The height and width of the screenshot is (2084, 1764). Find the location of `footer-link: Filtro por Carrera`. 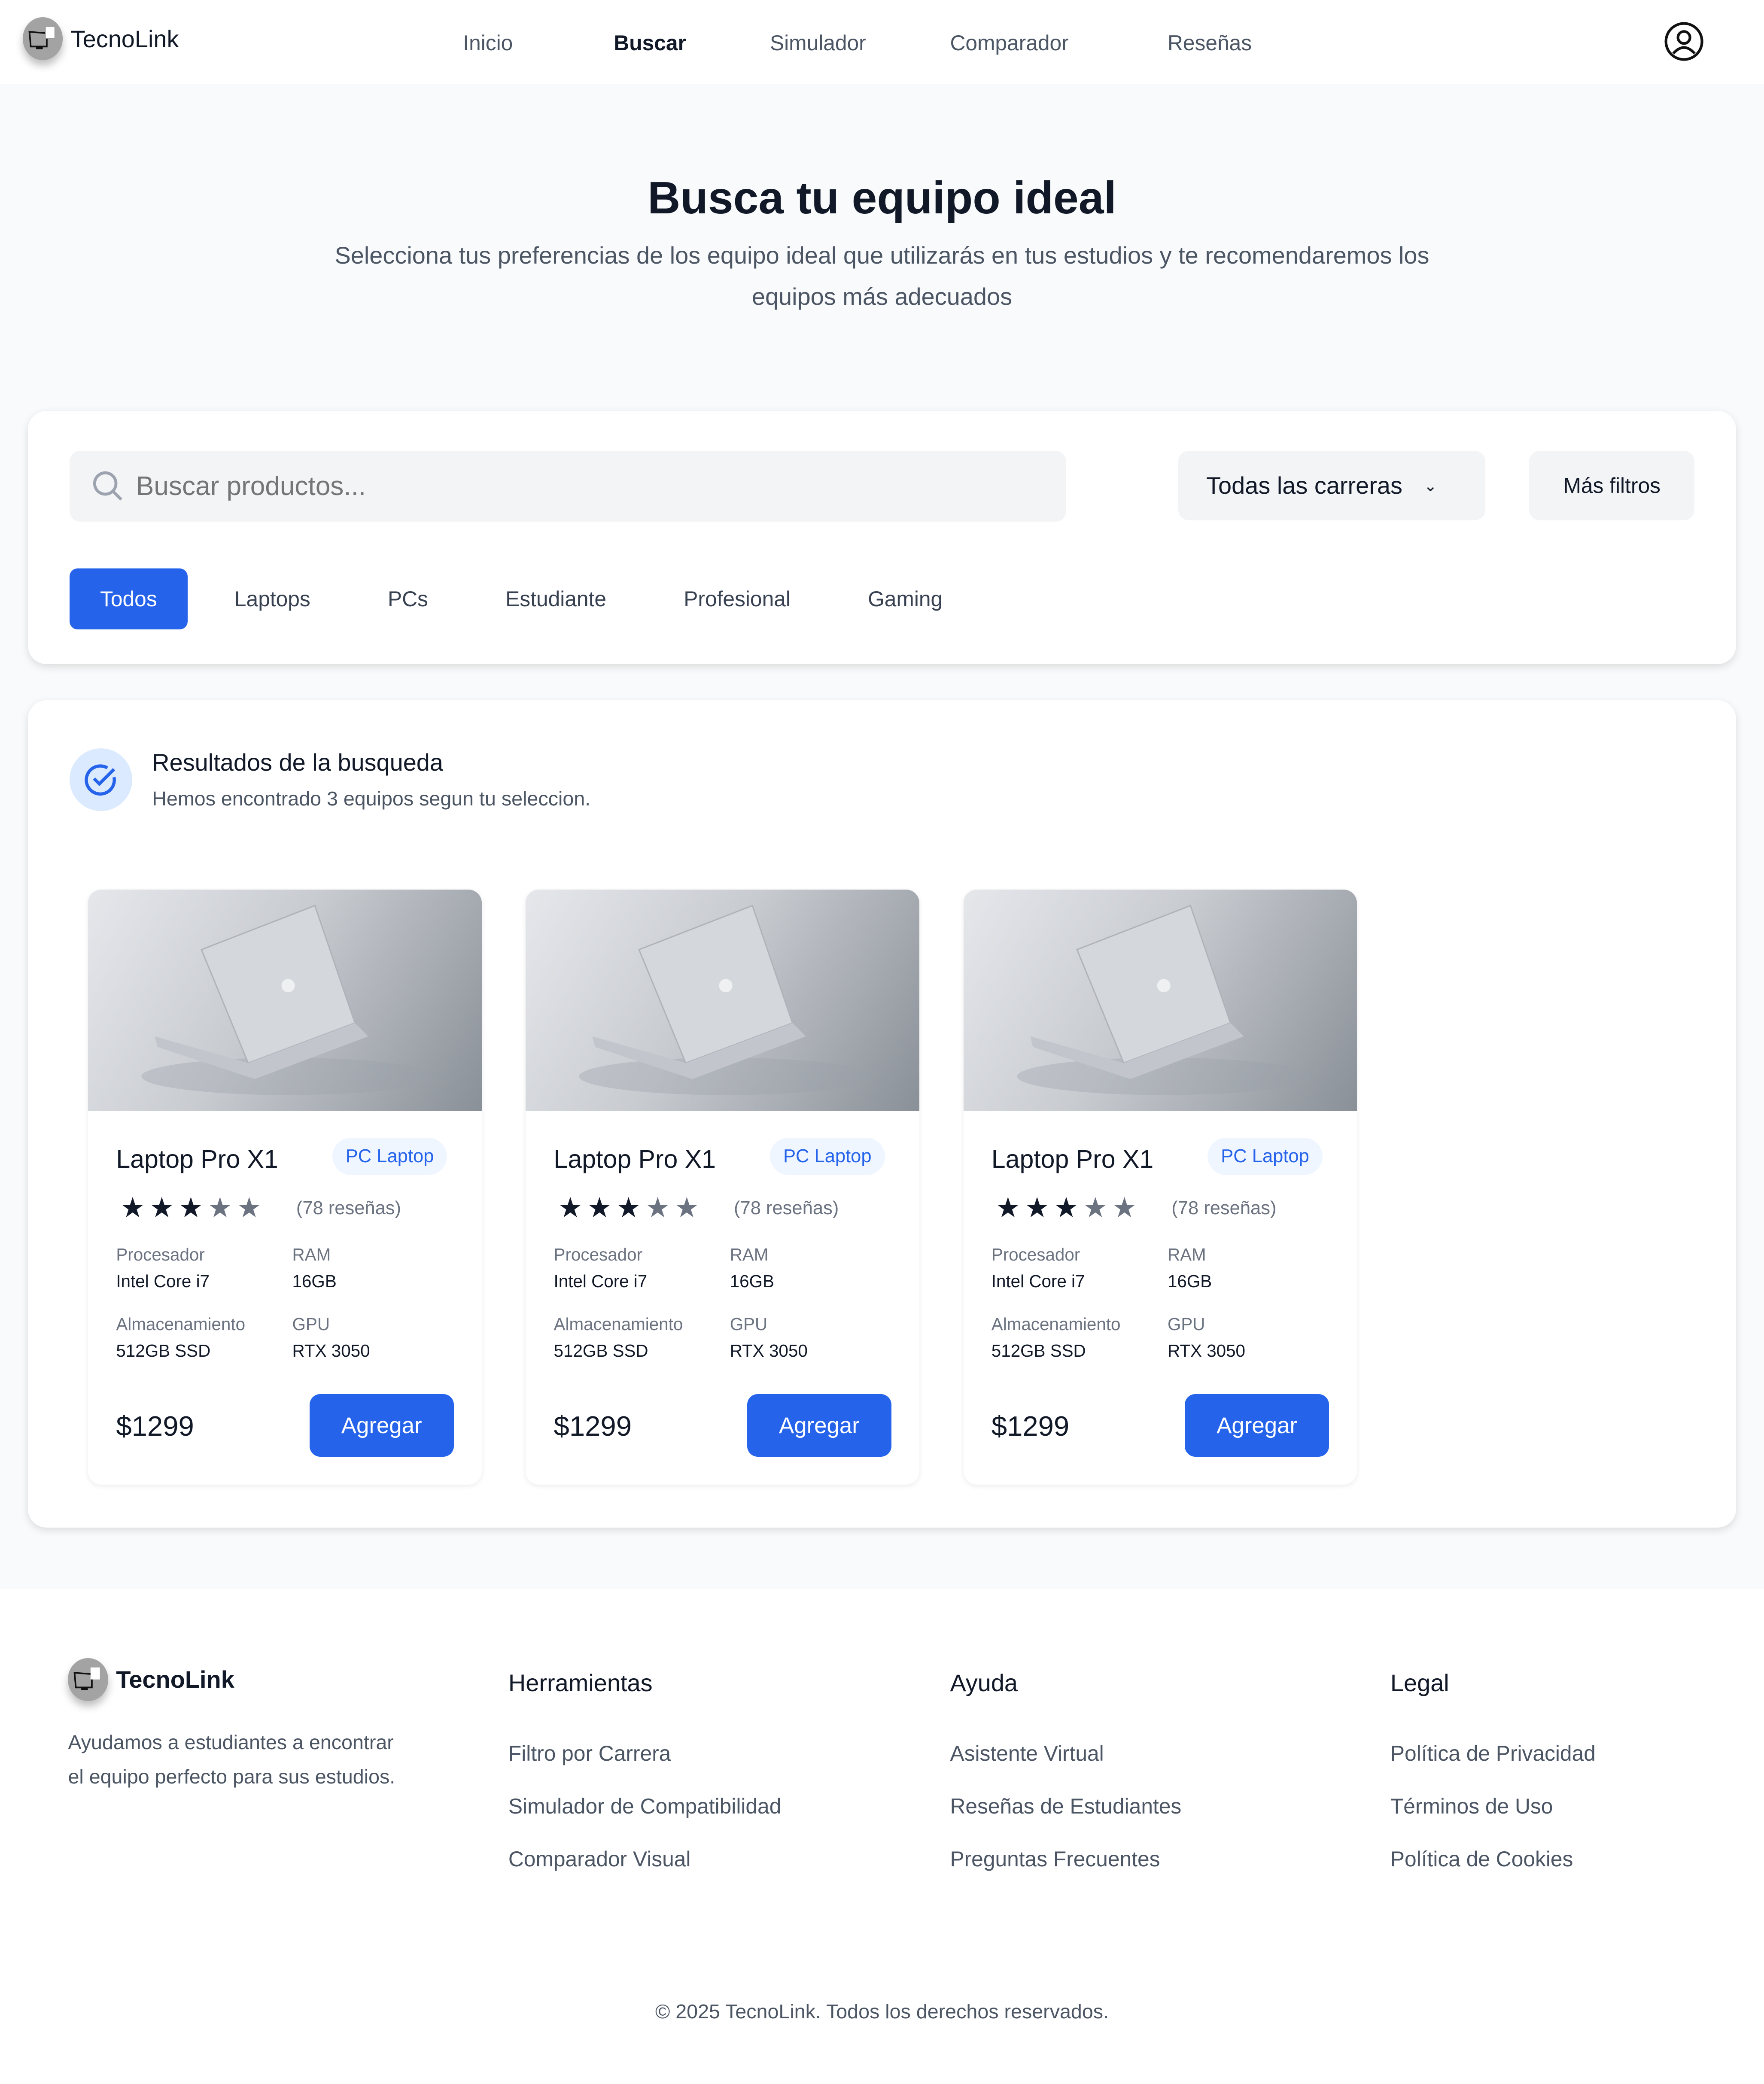

footer-link: Filtro por Carrera is located at coordinates (644, 1753).